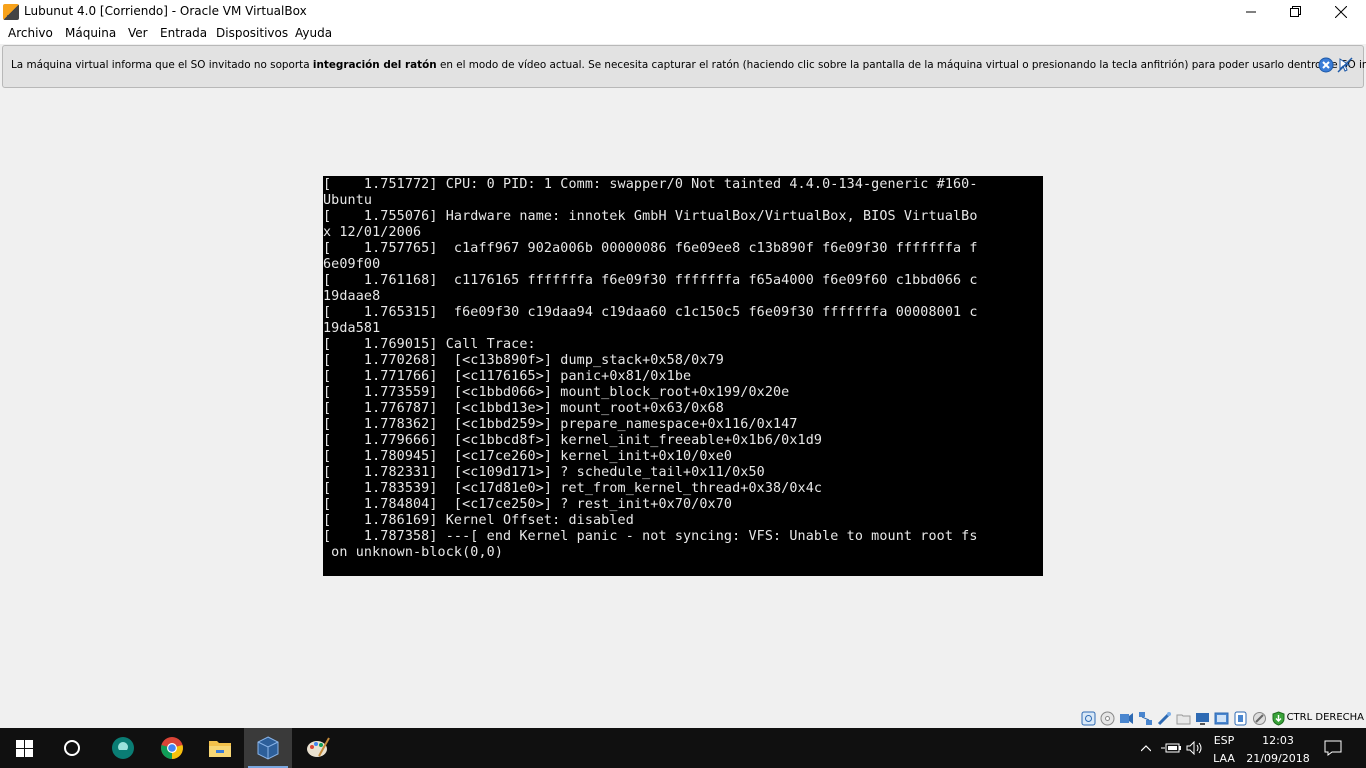  Describe the element at coordinates (429, 344) in the screenshot. I see `console-line: [ 1.769015] Call Trace:` at that location.